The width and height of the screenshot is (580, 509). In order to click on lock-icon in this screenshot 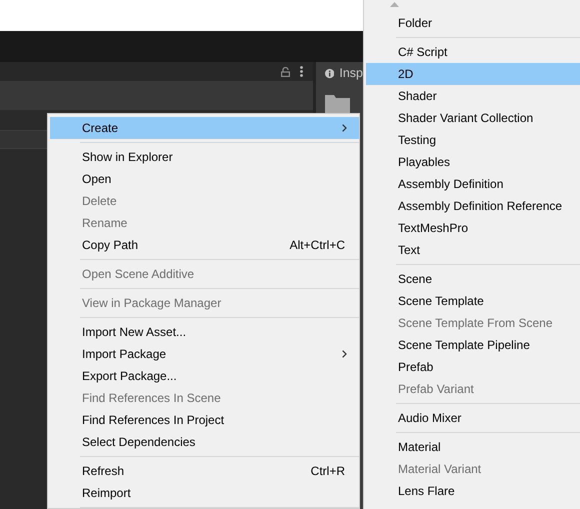, I will do `click(285, 71)`.